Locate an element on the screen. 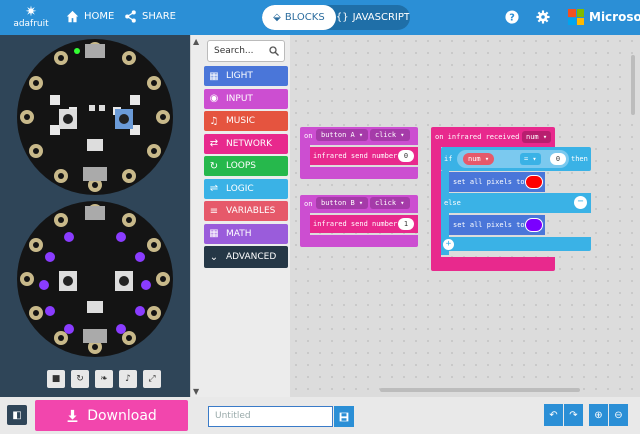 Image resolution: width=640 pixels, height=434 pixels. microsoft-logo: Microsoft is located at coordinates (604, 17).